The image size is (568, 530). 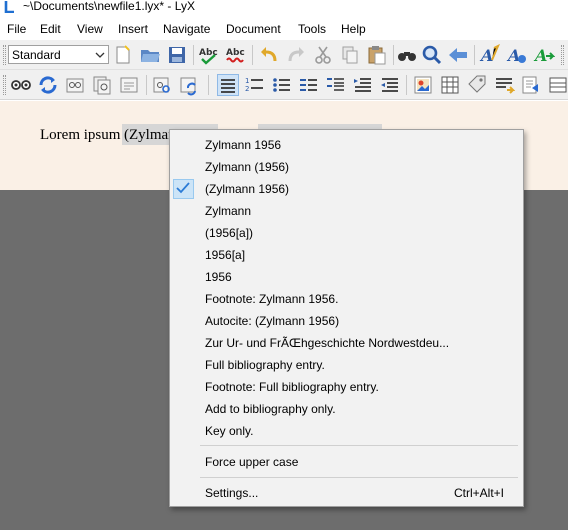 I want to click on svg-text: Abc, so click(x=235, y=53).